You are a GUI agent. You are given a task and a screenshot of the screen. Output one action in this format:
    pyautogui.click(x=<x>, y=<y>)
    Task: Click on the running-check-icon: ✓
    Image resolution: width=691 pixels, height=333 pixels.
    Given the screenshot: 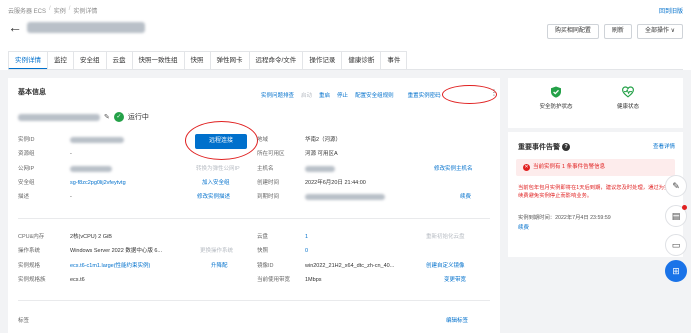 What is the action you would take?
    pyautogui.click(x=118, y=117)
    